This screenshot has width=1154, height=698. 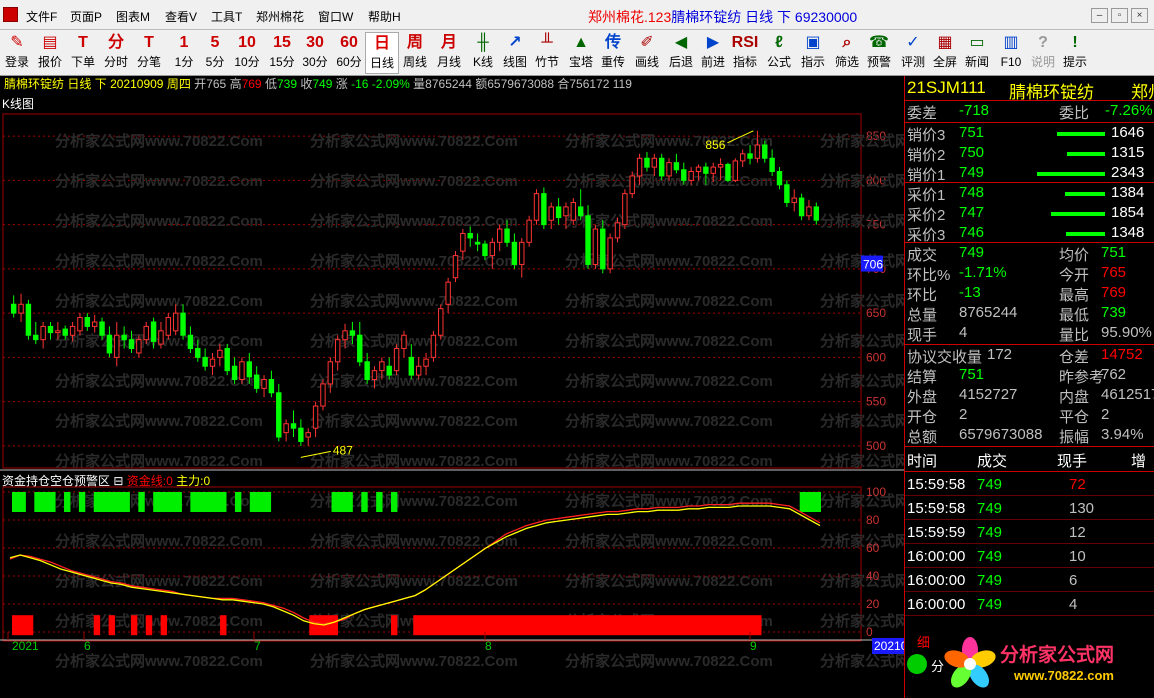 I want to click on toolbar-btn-25: ⌕ 筛选, so click(x=847, y=53).